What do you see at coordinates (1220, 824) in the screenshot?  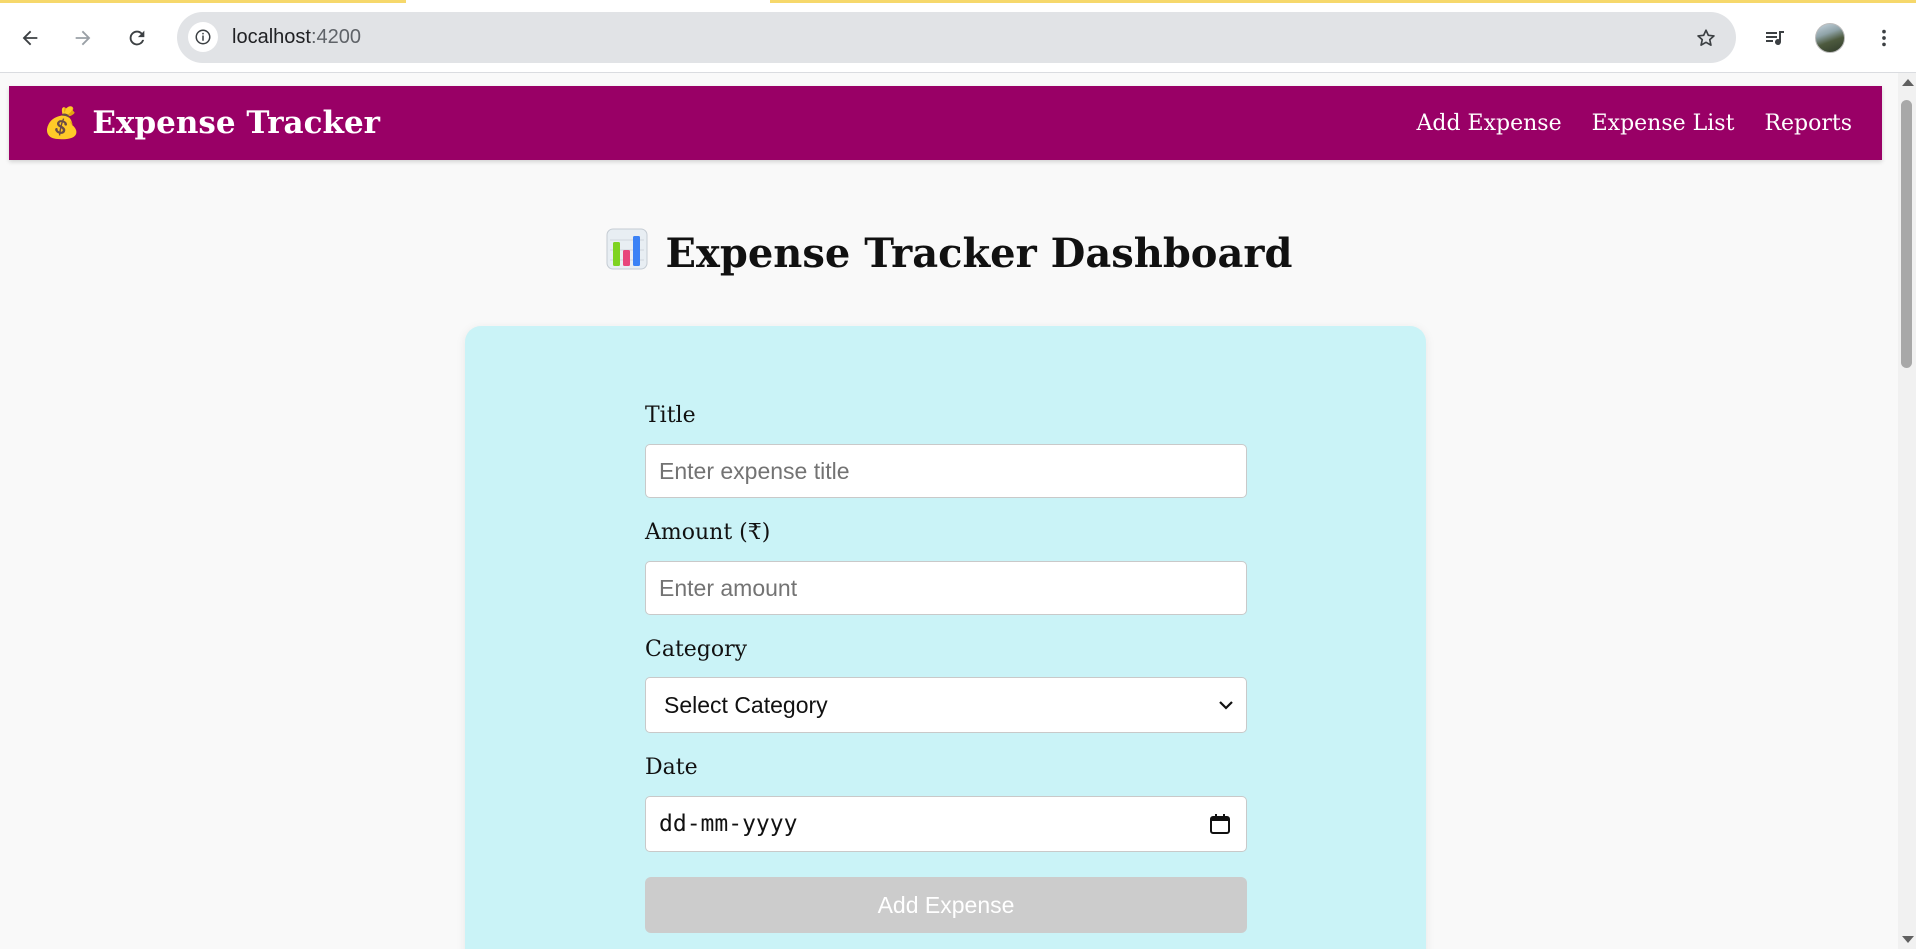 I see `calendar-icon` at bounding box center [1220, 824].